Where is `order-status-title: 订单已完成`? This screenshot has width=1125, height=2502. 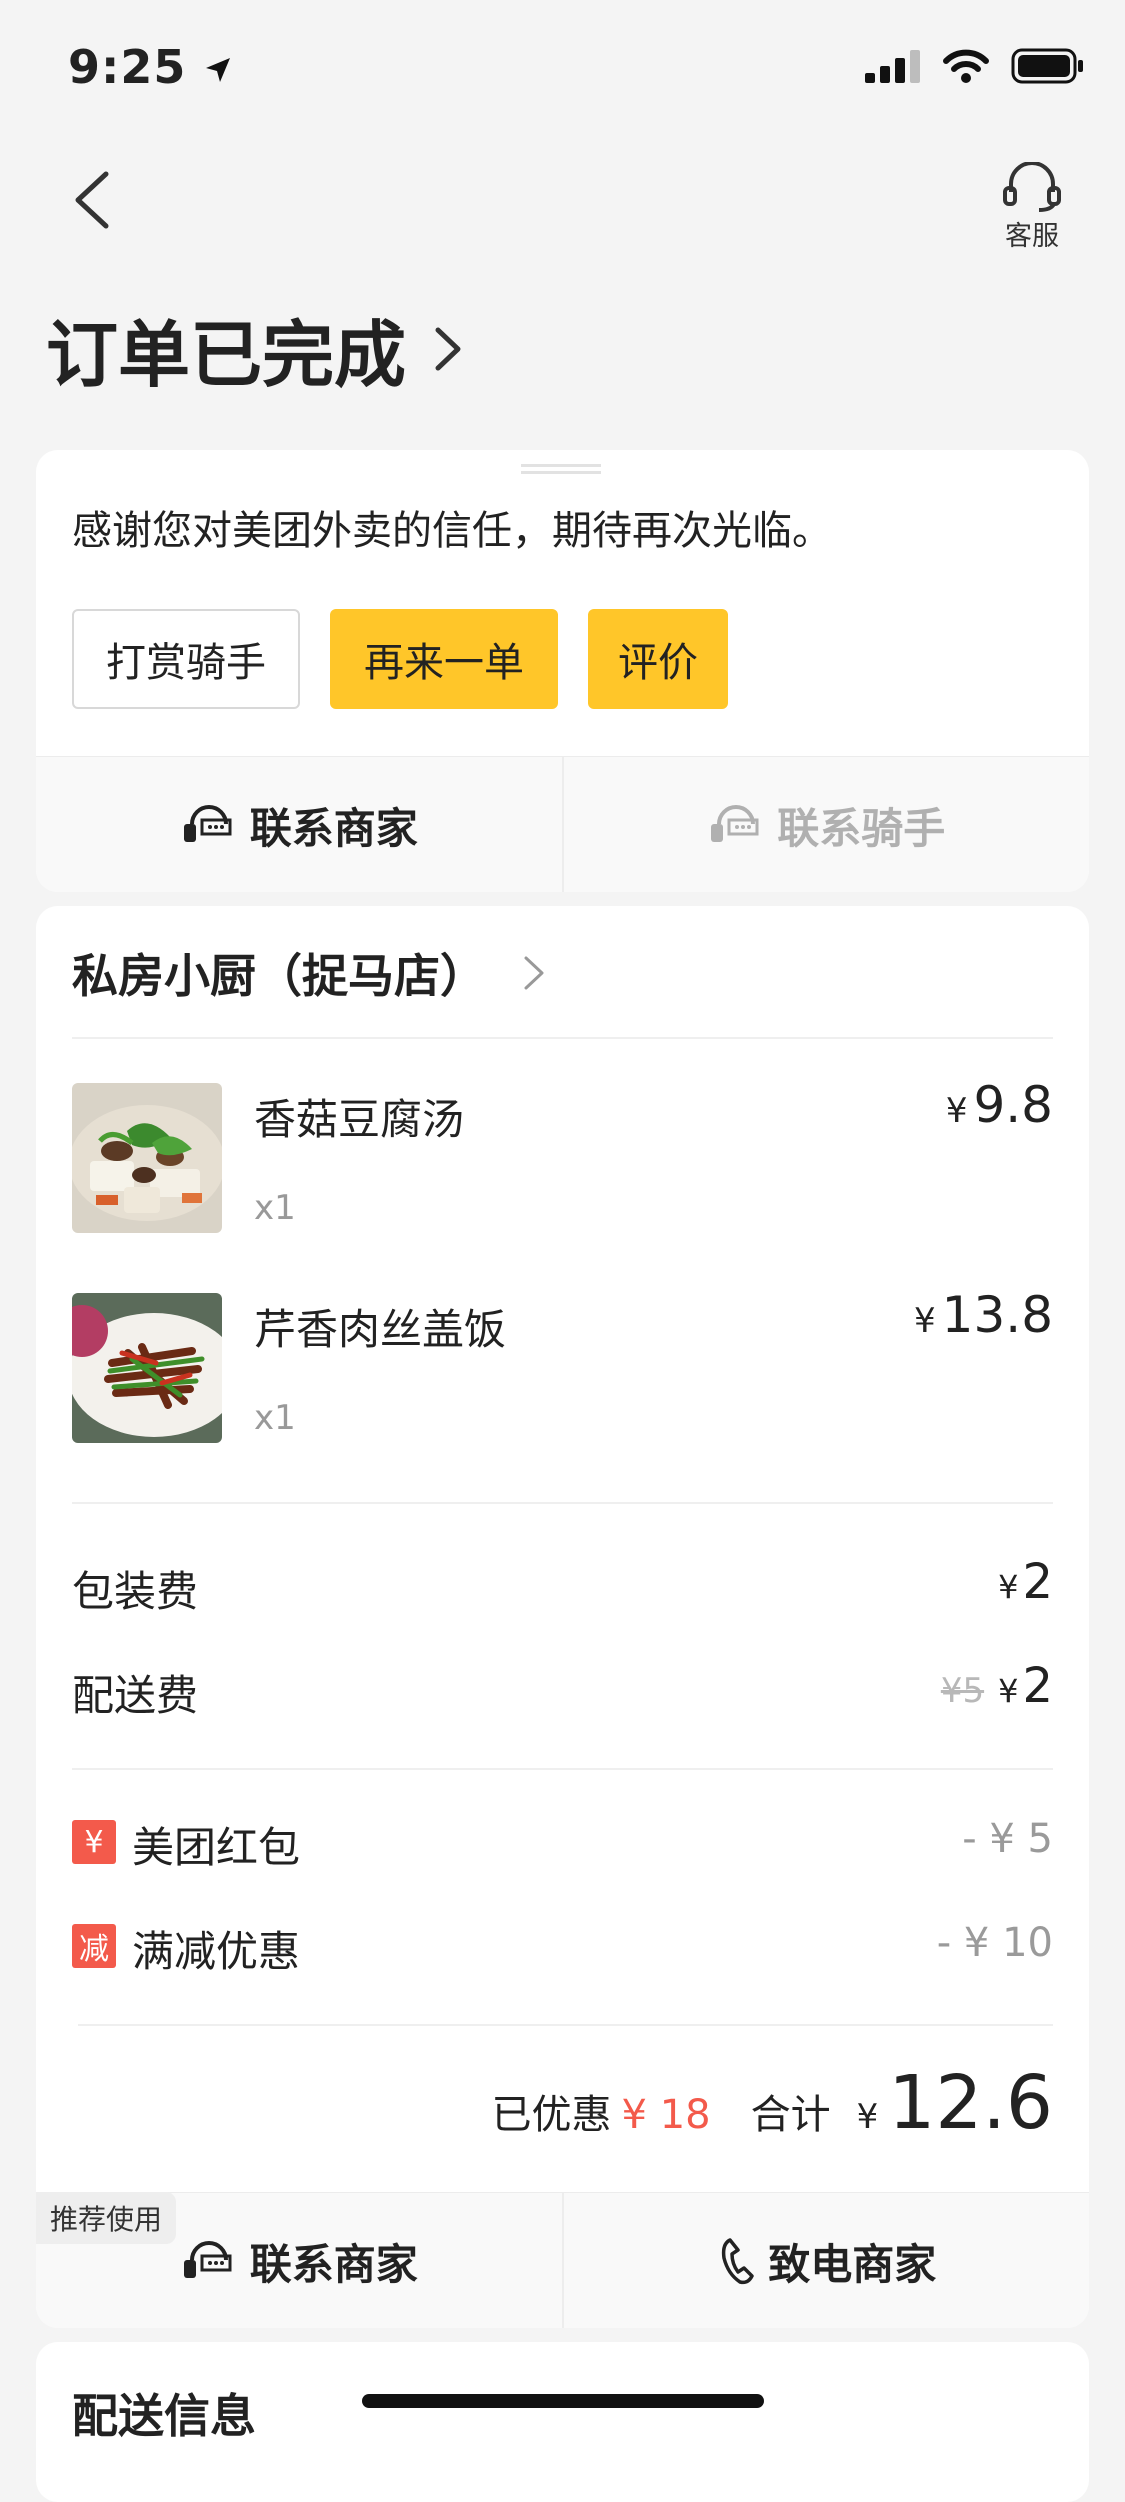
order-status-title: 订单已完成 is located at coordinates (255, 348).